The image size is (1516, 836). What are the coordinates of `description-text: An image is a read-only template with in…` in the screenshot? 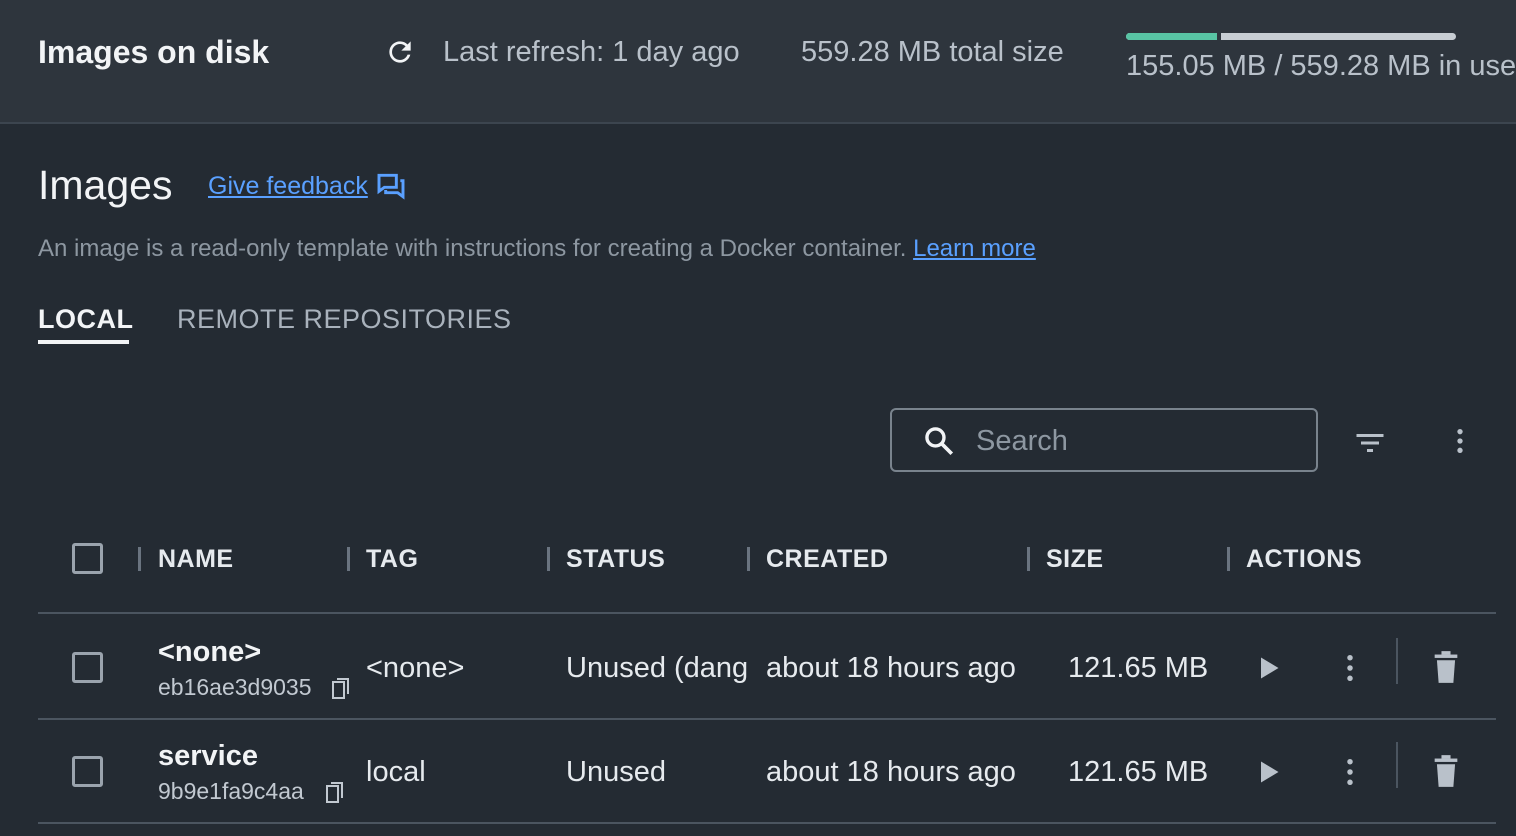 It's located at (472, 248).